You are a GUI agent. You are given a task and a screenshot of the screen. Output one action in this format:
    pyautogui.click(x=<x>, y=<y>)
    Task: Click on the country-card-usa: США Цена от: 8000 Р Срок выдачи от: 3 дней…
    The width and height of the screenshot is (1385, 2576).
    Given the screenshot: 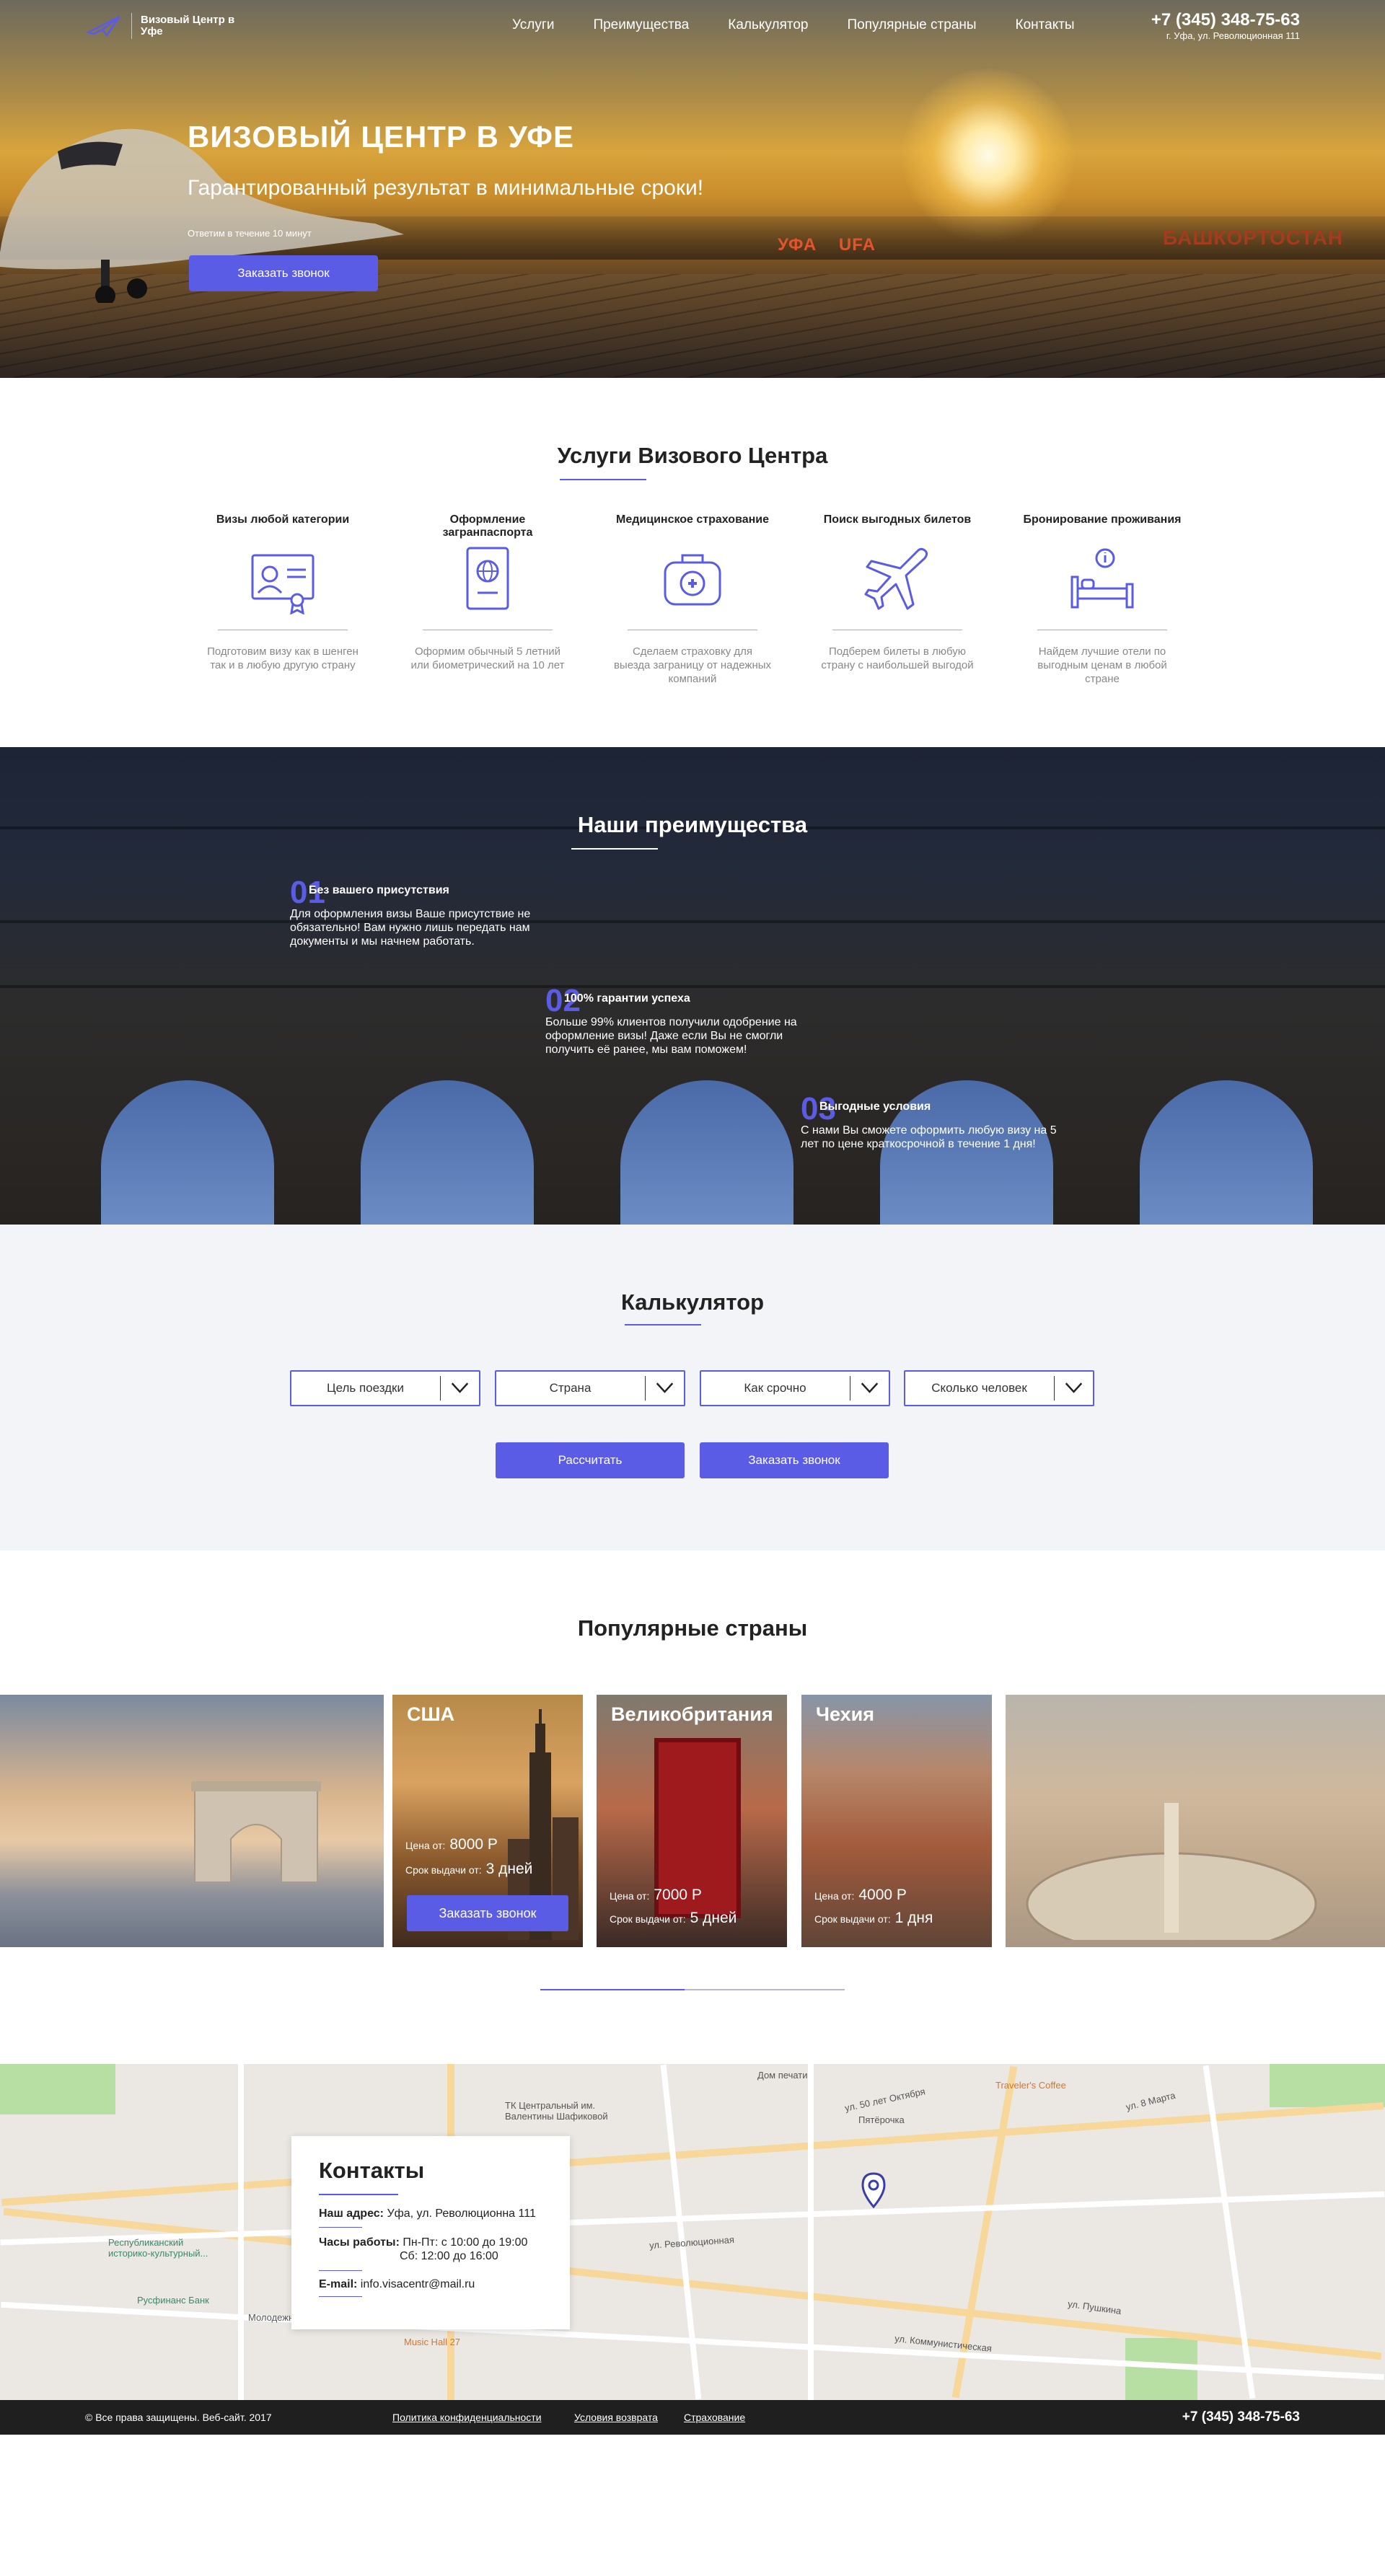 What is the action you would take?
    pyautogui.click(x=487, y=1821)
    